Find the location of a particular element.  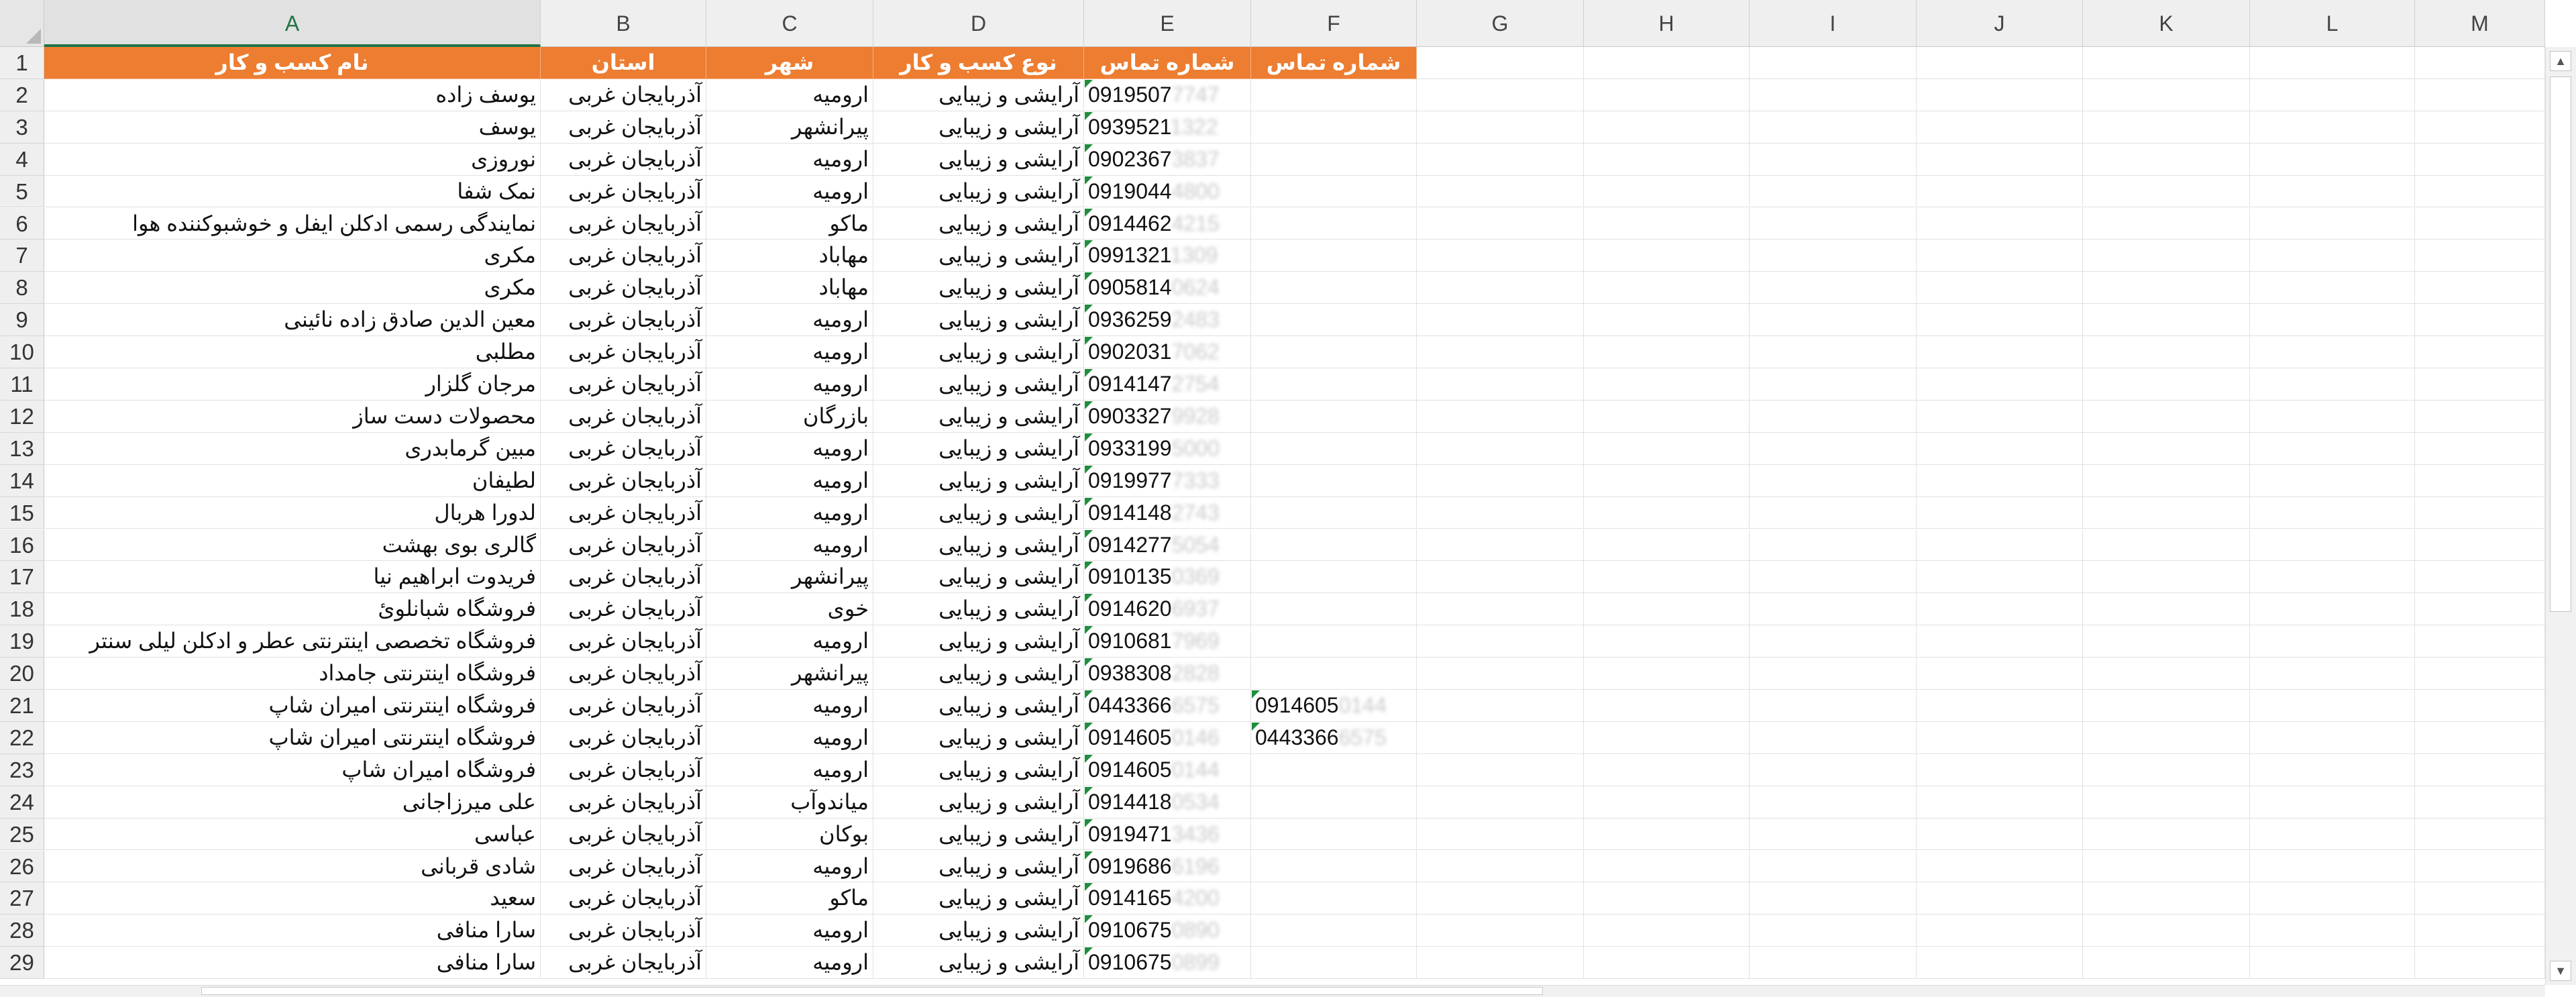

phone-cell: 09913211309 is located at coordinates (1167, 256).